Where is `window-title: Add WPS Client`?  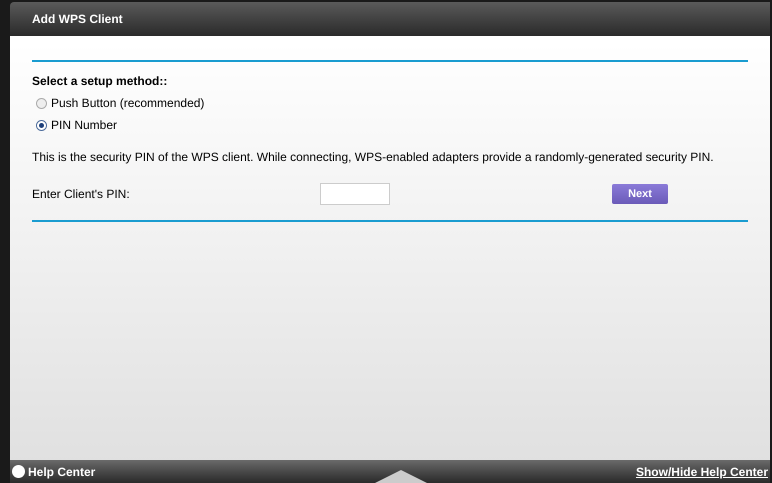
window-title: Add WPS Client is located at coordinates (77, 19).